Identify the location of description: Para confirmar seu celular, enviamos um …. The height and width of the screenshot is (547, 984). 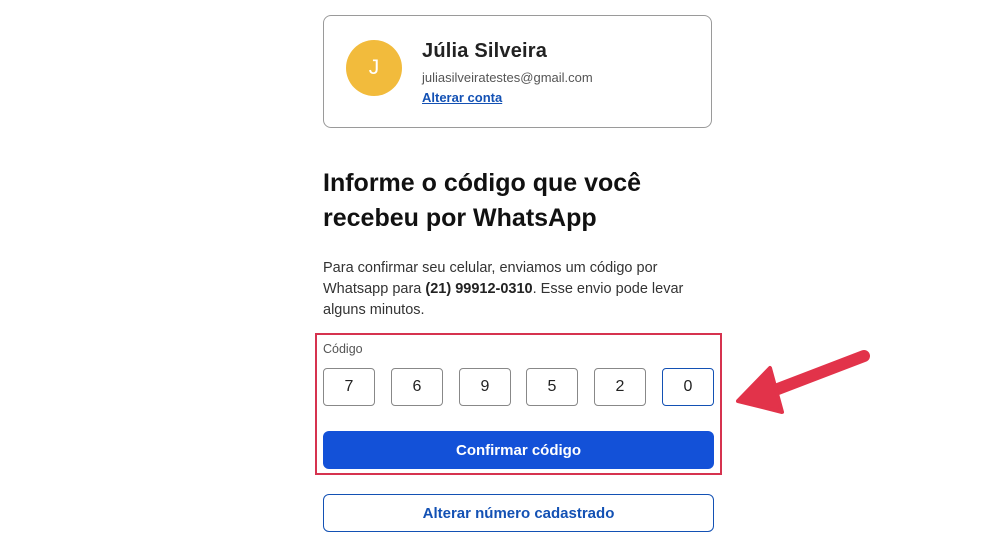
(519, 289).